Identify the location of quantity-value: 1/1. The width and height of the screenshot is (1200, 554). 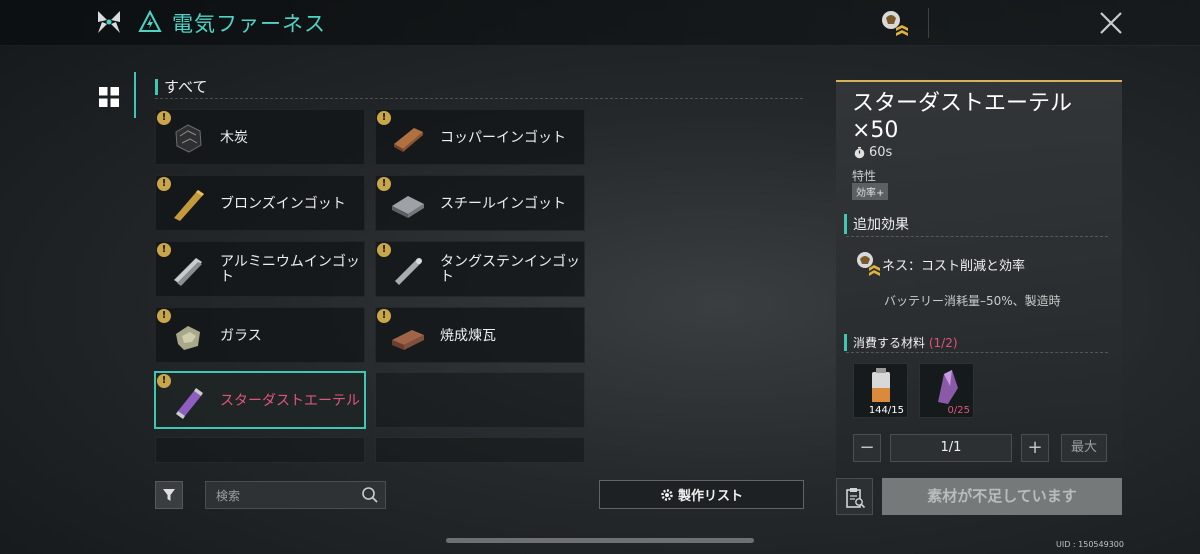
(951, 448).